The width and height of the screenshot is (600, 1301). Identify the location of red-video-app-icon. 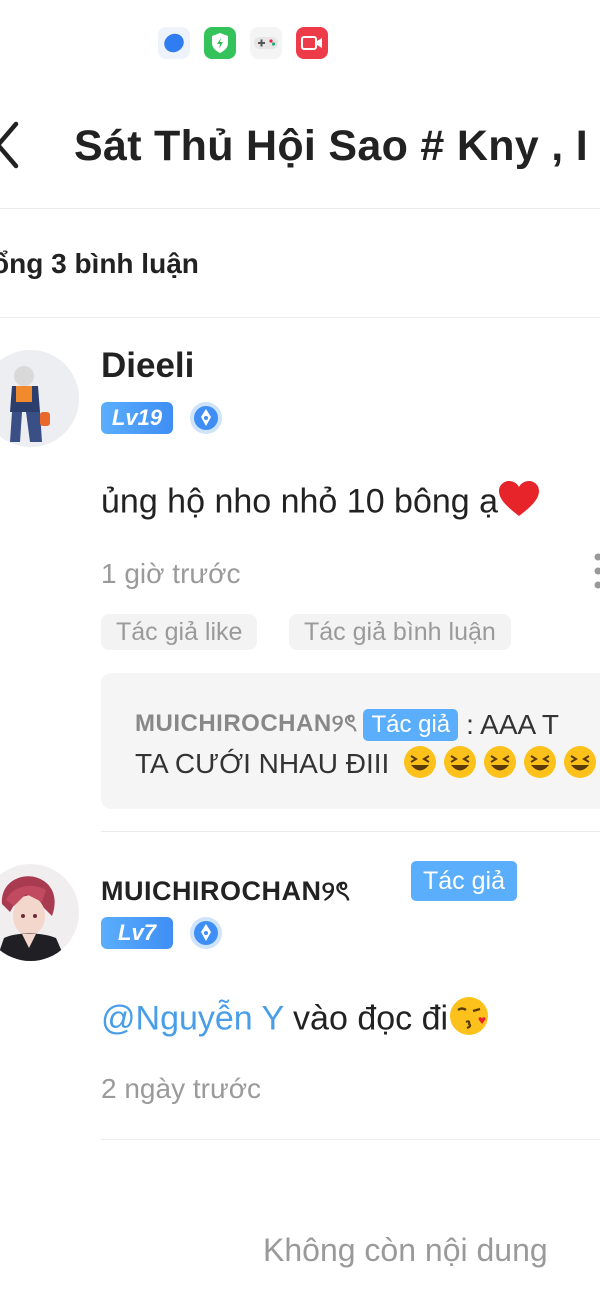
(312, 43).